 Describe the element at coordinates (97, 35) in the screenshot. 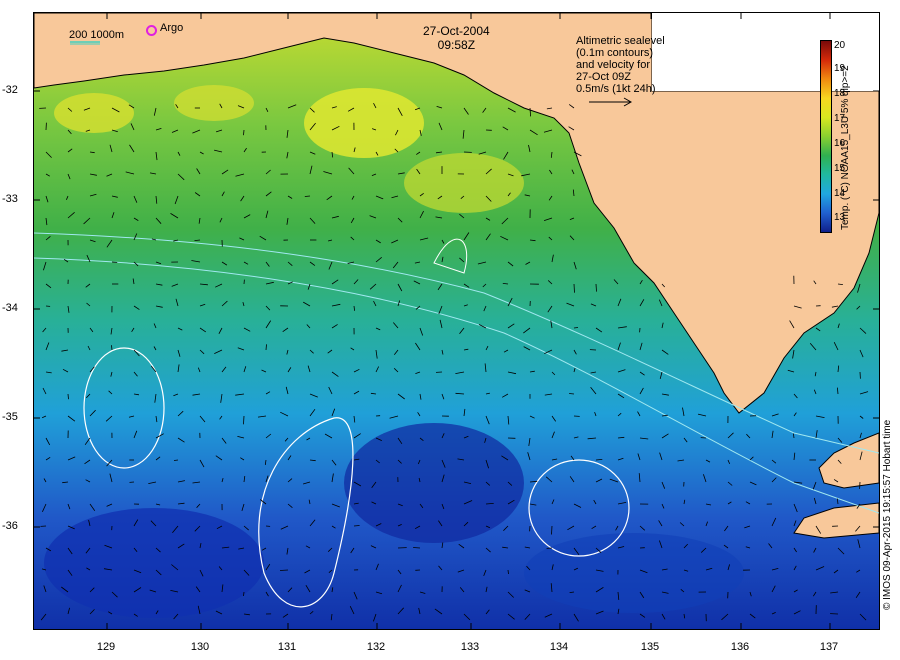

I see `depth-scale-label: 200 1000m` at that location.